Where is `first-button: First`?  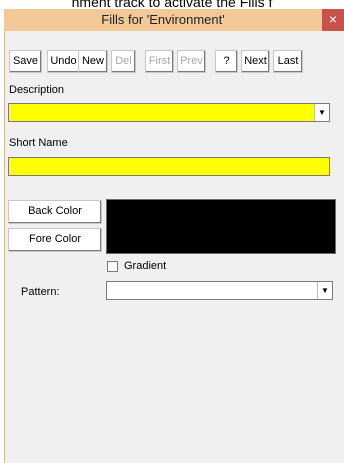 first-button: First is located at coordinates (159, 61).